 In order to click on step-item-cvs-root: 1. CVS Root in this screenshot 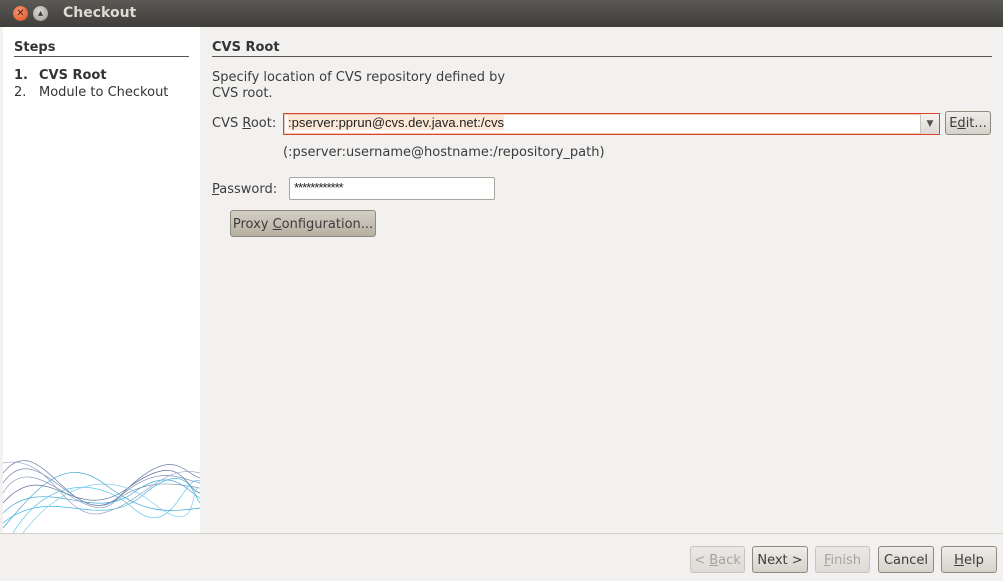, I will do `click(60, 75)`.